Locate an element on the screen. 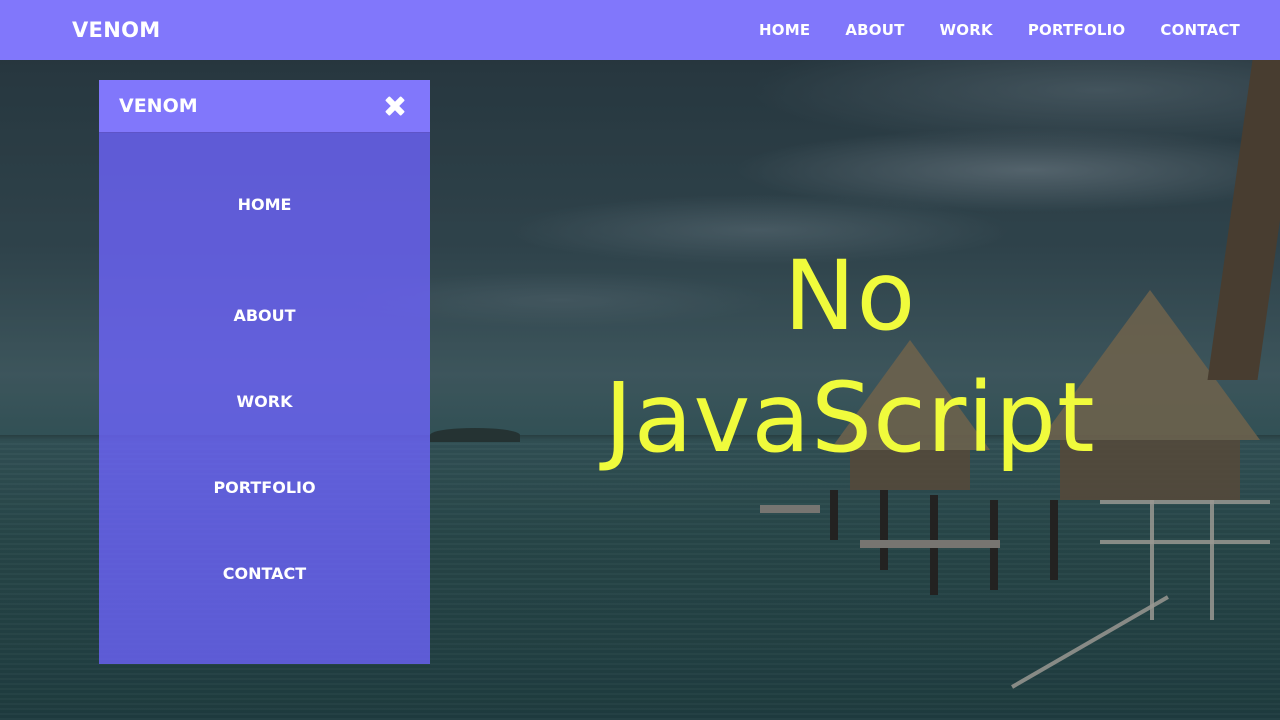 This screenshot has height=720, width=1280. nav-about-link: ABOUT is located at coordinates (874, 30).